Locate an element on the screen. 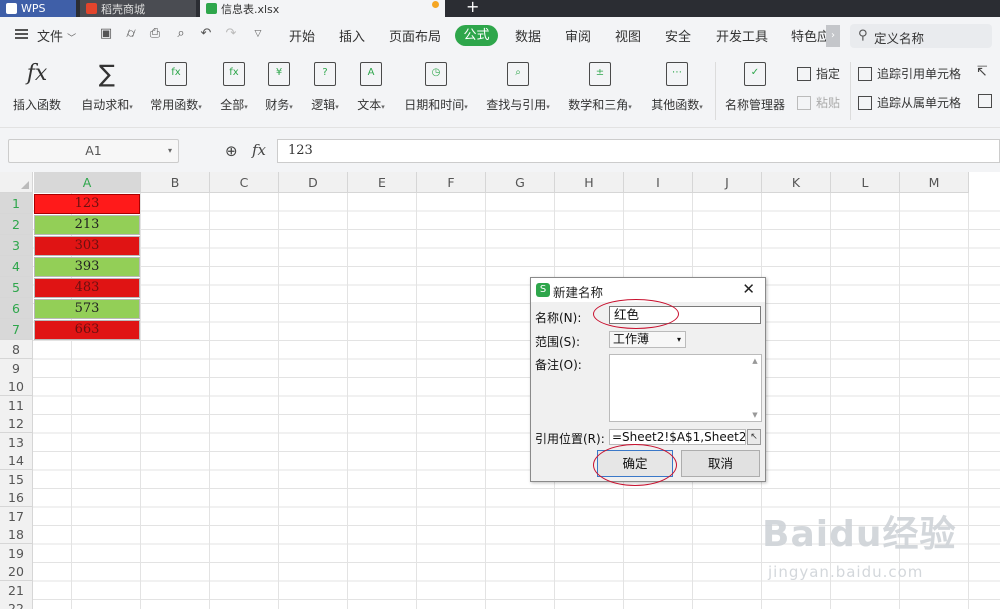  formula-input: 123 is located at coordinates (638, 151).